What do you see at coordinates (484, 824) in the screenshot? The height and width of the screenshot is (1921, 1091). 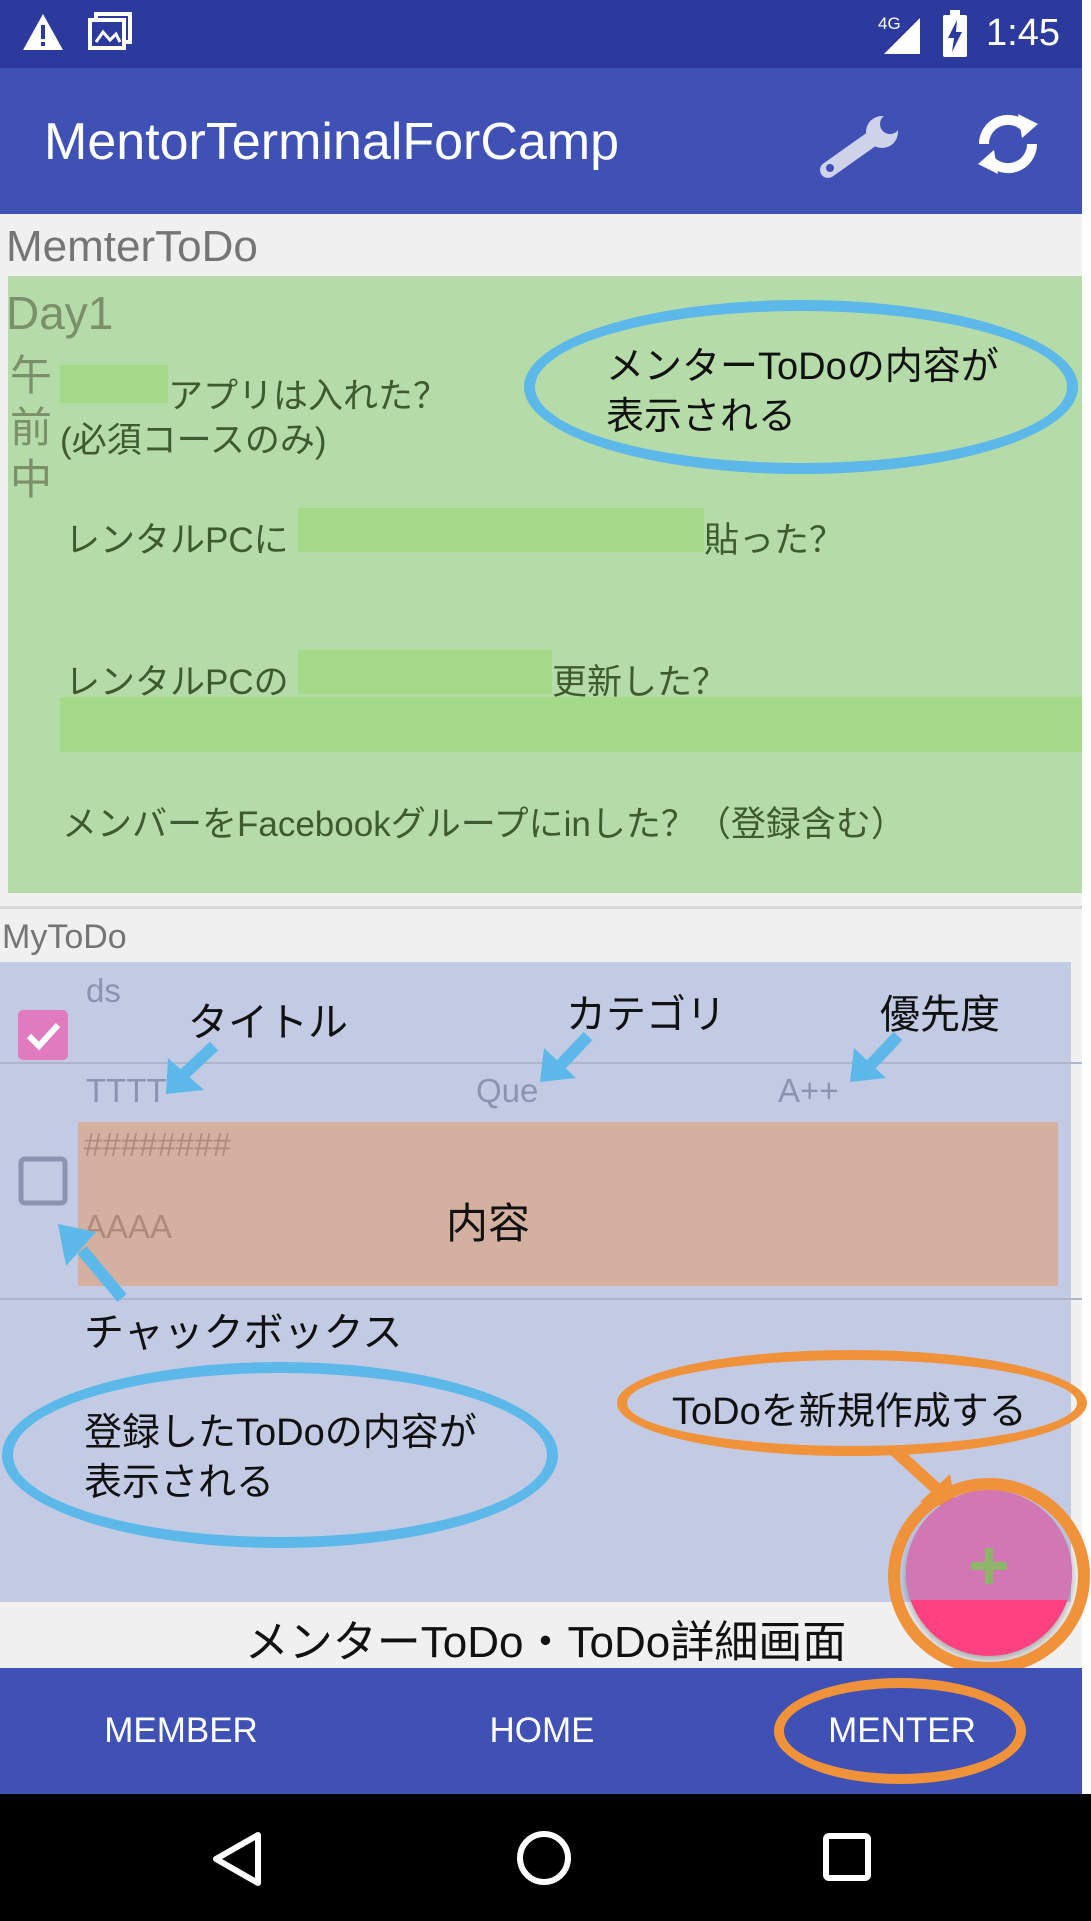 I see `mentor-item-text: メンバーをFacebookグループにinした？（登録含む）` at bounding box center [484, 824].